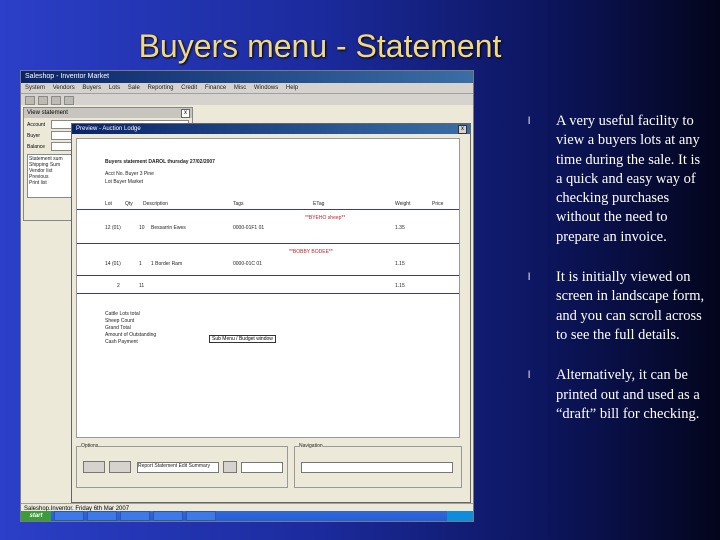 The image size is (720, 540). I want to click on column-header: Tags, so click(238, 204).